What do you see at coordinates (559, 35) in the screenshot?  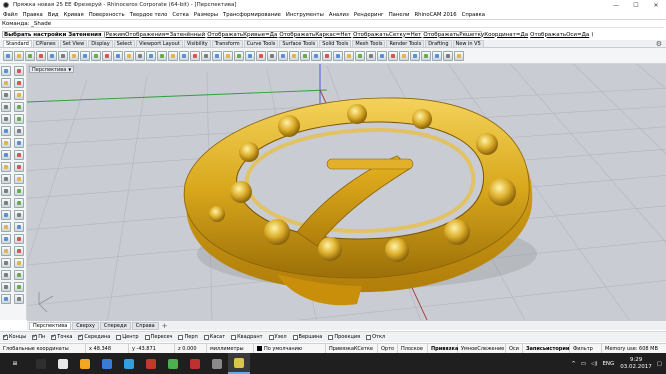 I see `option-show-axes: ОтображатьОси=Да` at bounding box center [559, 35].